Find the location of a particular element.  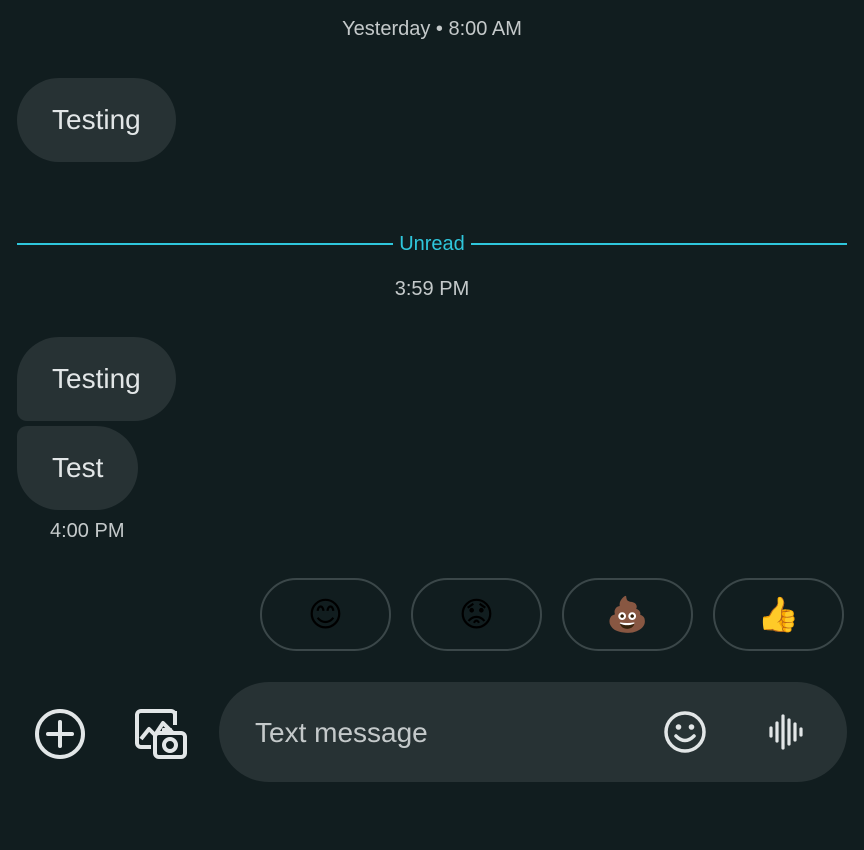

add-circle-icon is located at coordinates (60, 734).